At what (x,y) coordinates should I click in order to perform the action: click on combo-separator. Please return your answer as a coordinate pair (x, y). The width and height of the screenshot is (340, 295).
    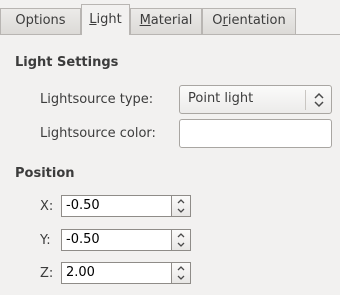
    Looking at the image, I should click on (305, 100).